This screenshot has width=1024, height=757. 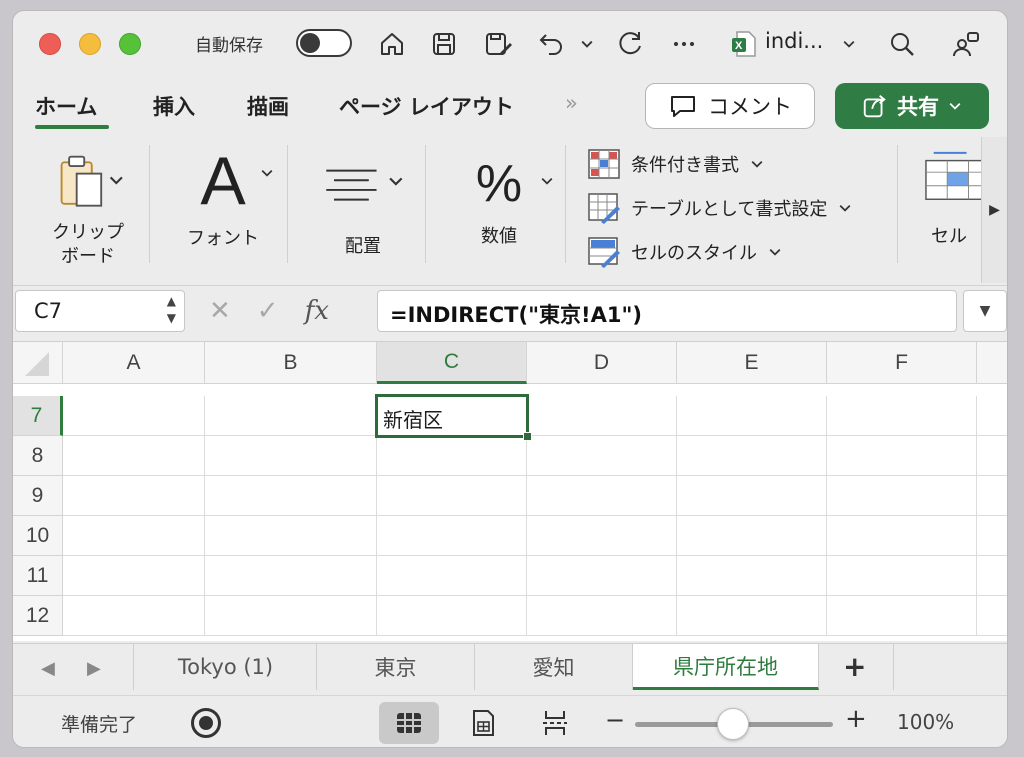 What do you see at coordinates (587, 44) in the screenshot?
I see `undo-dropdown-chevron-icon` at bounding box center [587, 44].